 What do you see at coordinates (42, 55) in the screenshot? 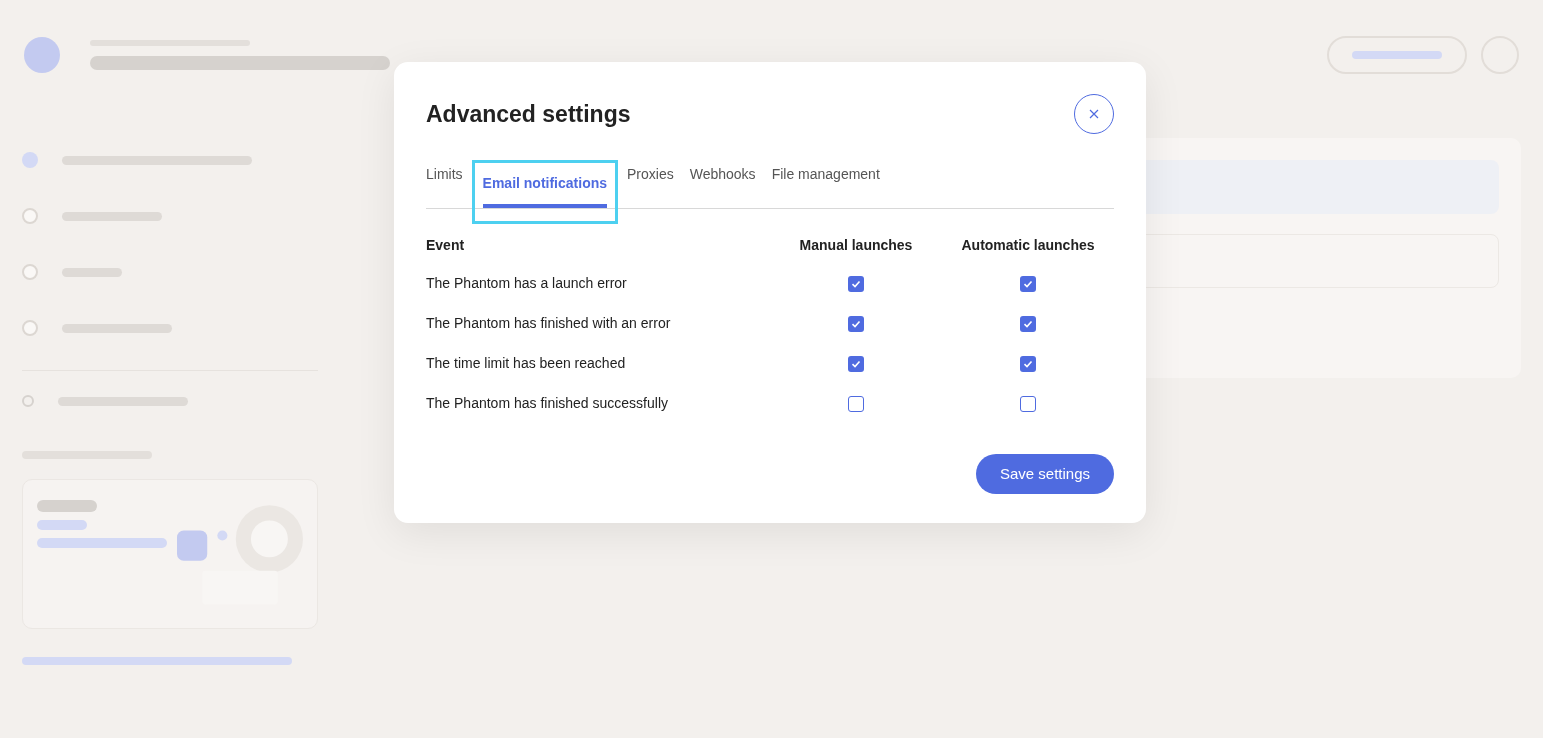
I see `logo-icon` at bounding box center [42, 55].